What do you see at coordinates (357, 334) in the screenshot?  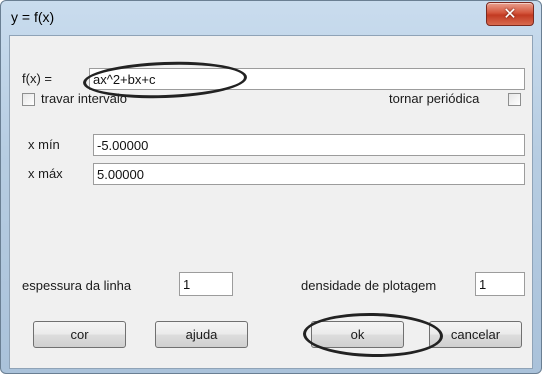 I see `ok-button: ok` at bounding box center [357, 334].